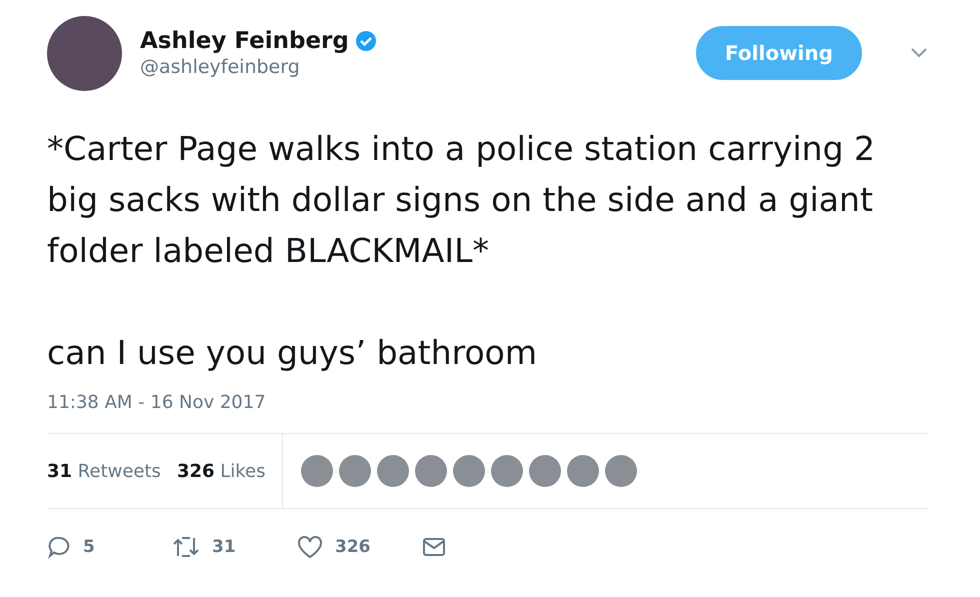 The width and height of the screenshot is (980, 597). I want to click on speech-bubble-icon, so click(59, 547).